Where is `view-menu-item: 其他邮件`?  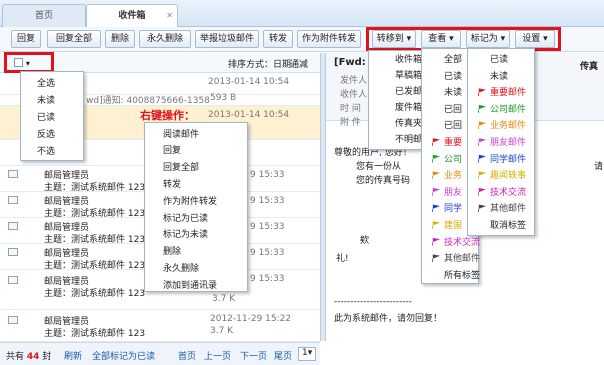 view-menu-item: 其他邮件 is located at coordinates (456, 257).